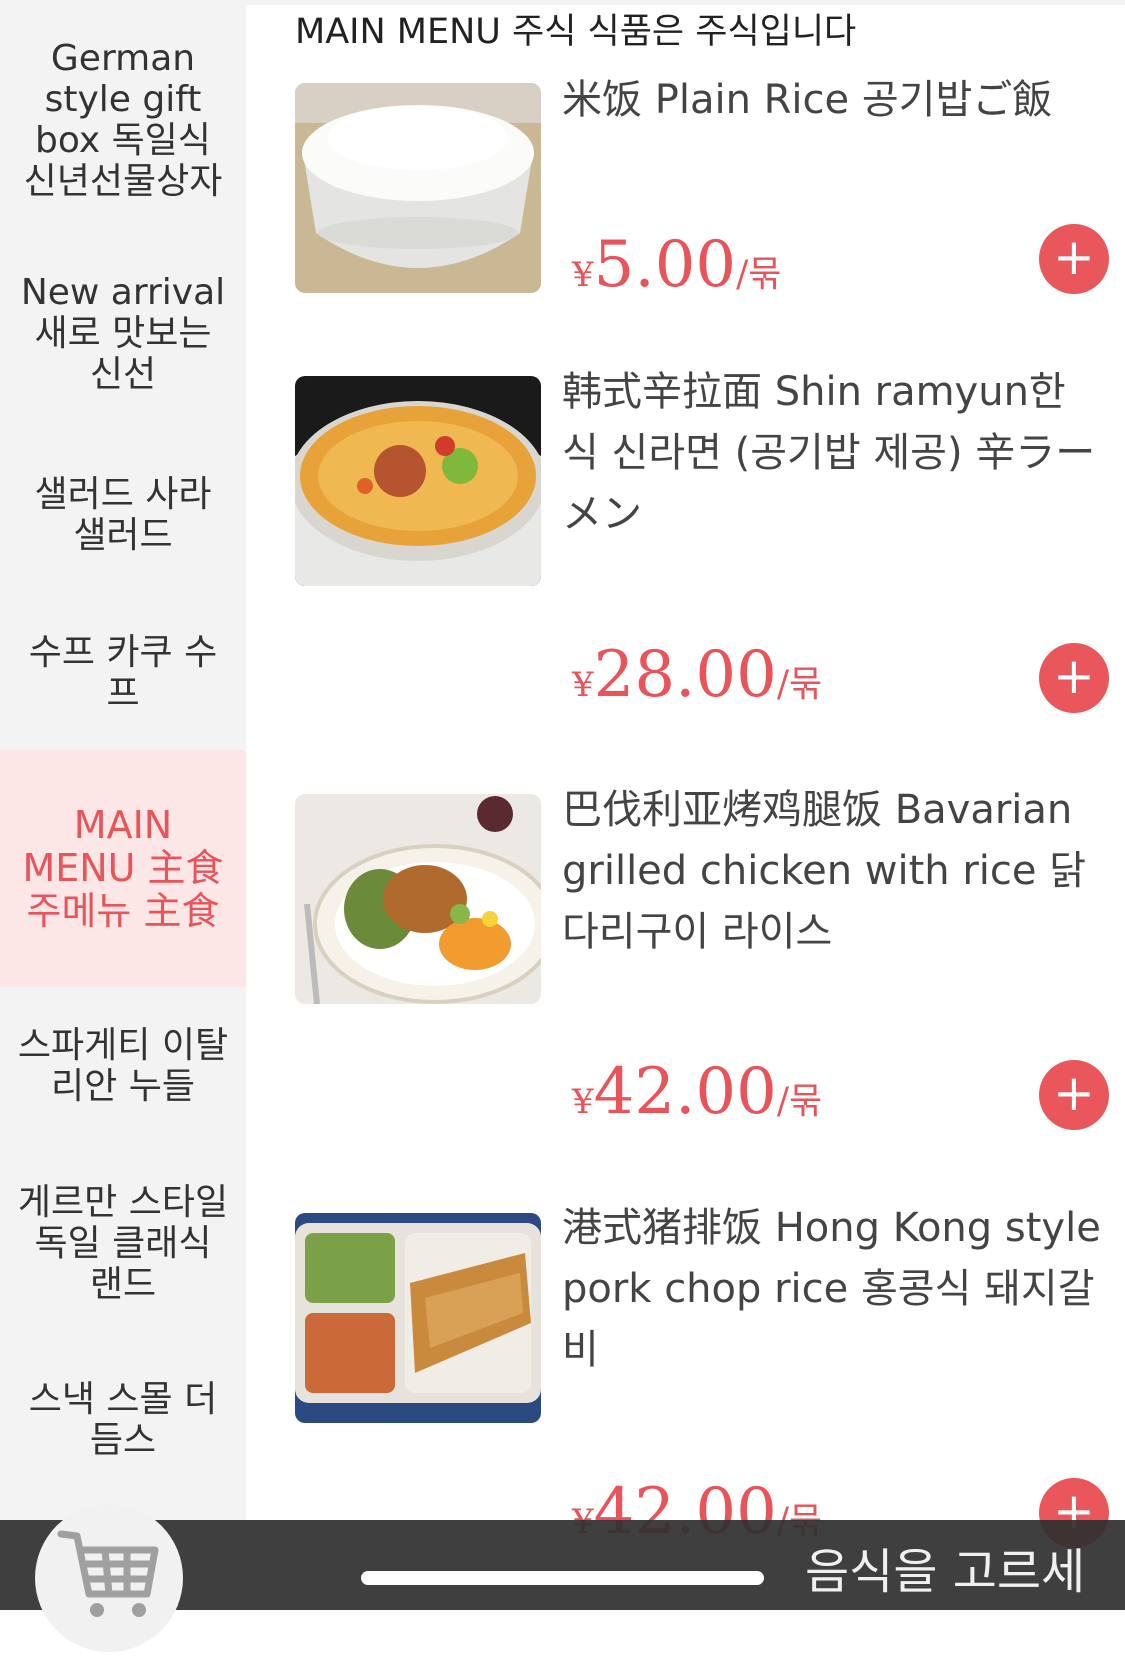  What do you see at coordinates (685, 675) in the screenshot?
I see `price-amount: 28.00` at bounding box center [685, 675].